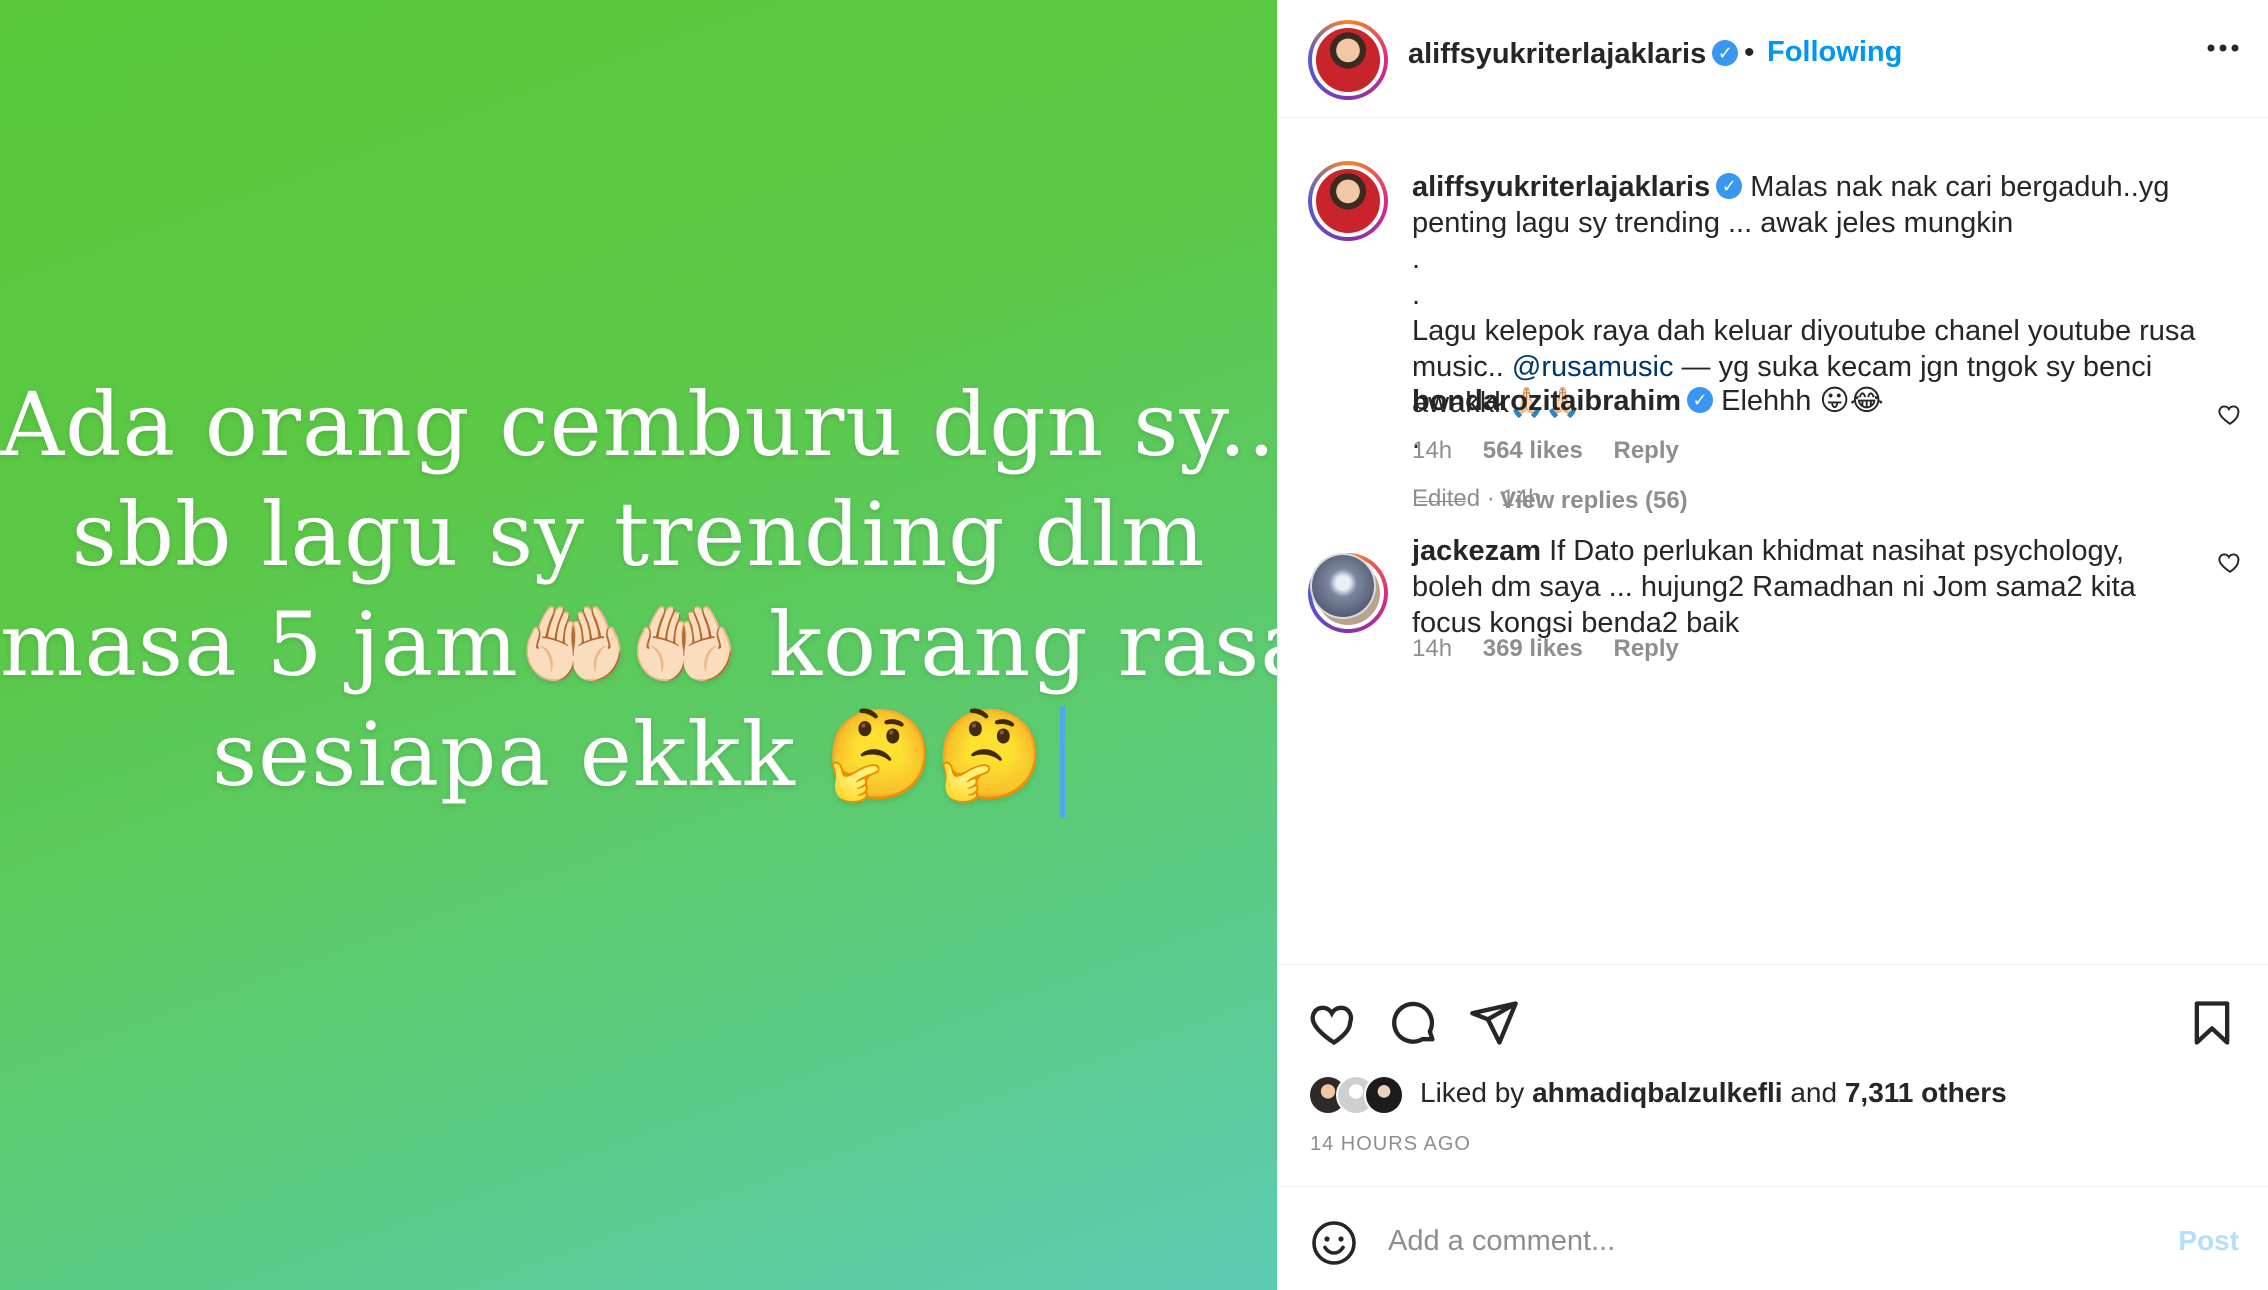  I want to click on ellipsis-icon, so click(2223, 48).